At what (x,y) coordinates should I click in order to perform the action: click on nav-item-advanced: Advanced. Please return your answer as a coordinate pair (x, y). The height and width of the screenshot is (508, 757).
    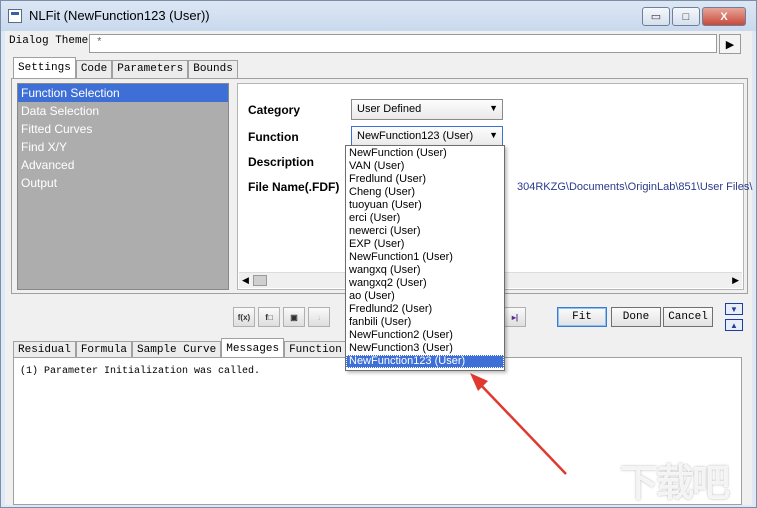
    Looking at the image, I should click on (123, 165).